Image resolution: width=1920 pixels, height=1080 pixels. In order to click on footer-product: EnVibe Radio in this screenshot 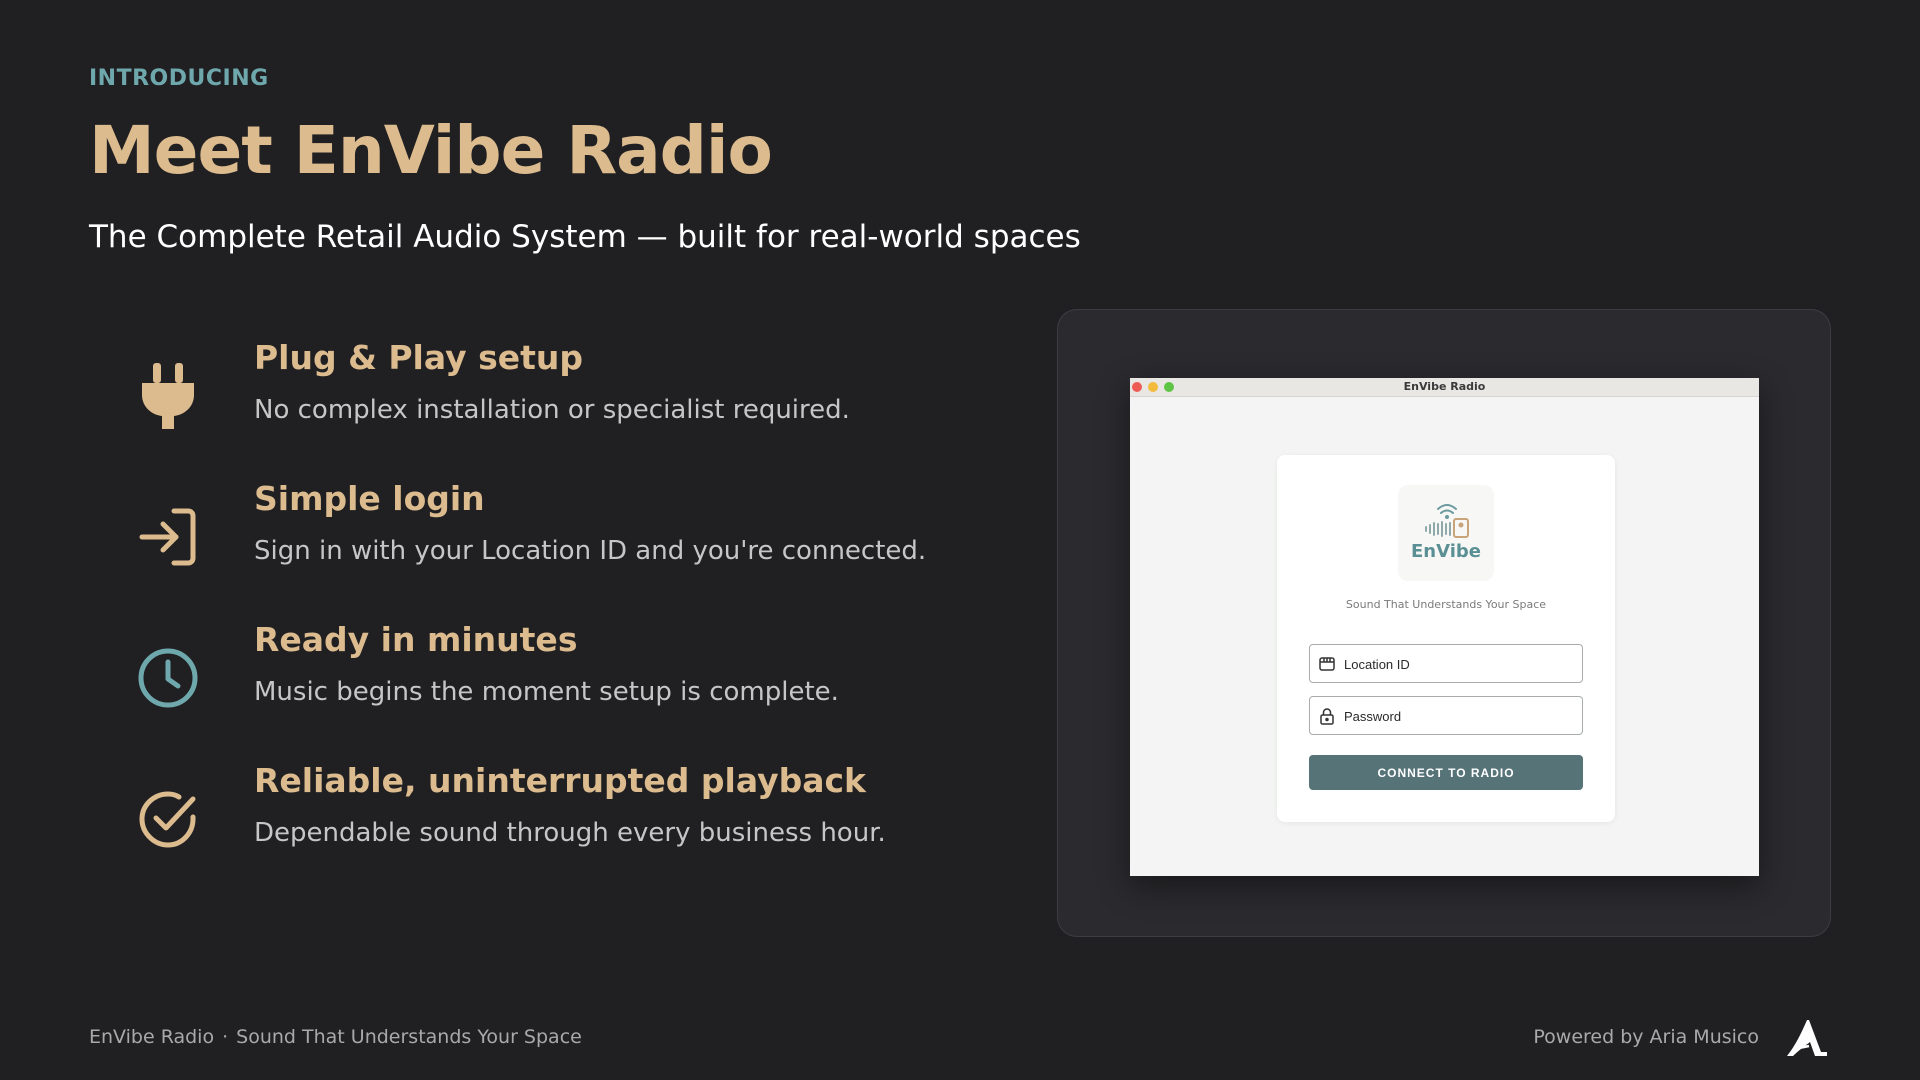, I will do `click(152, 1037)`.